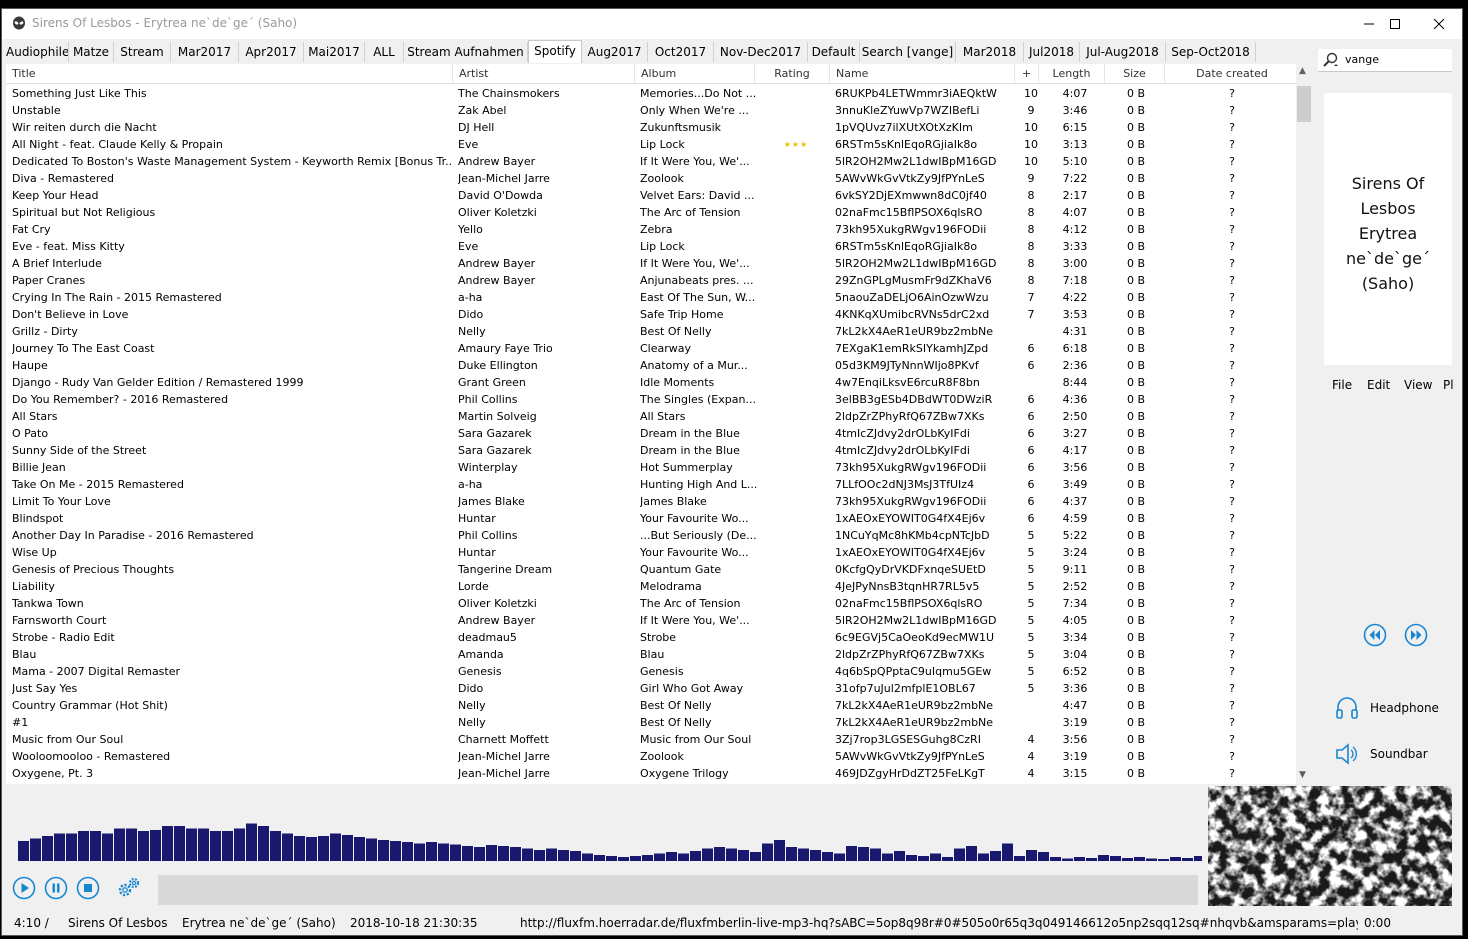  I want to click on tab-jul2018: Jul2018, so click(1052, 52).